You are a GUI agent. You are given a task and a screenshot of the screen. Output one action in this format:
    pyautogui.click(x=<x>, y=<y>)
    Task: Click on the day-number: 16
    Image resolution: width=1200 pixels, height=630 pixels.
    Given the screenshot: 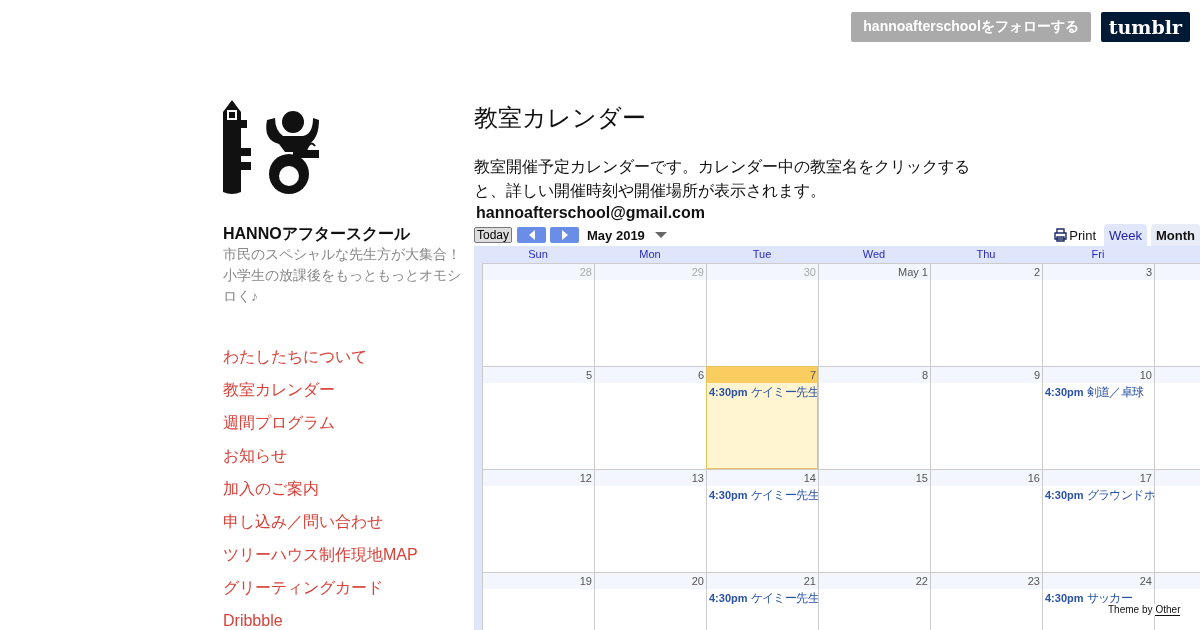 What is the action you would take?
    pyautogui.click(x=986, y=478)
    